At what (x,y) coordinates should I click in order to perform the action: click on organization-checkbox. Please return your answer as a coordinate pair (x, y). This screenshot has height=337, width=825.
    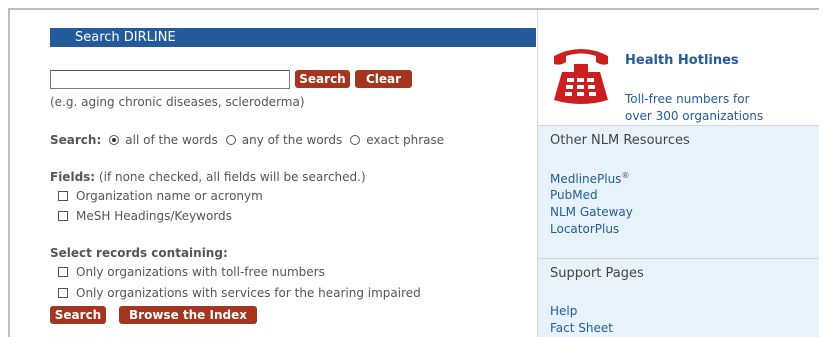
    Looking at the image, I should click on (63, 196).